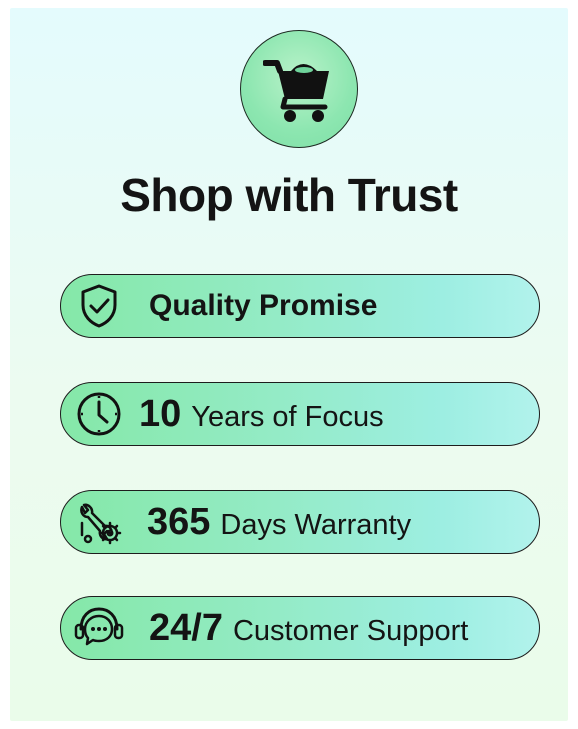 The width and height of the screenshot is (578, 729). I want to click on feature-years-of-focus: 10 Years of Focus, so click(300, 414).